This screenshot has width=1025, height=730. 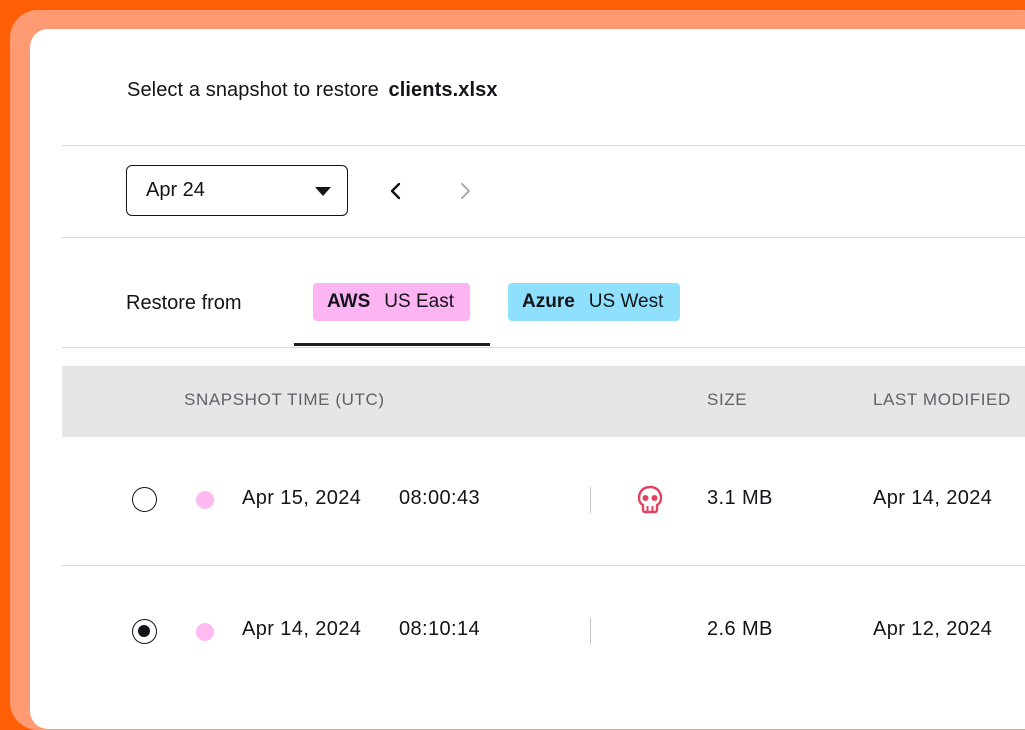 What do you see at coordinates (727, 399) in the screenshot?
I see `column-header-size: SIZE` at bounding box center [727, 399].